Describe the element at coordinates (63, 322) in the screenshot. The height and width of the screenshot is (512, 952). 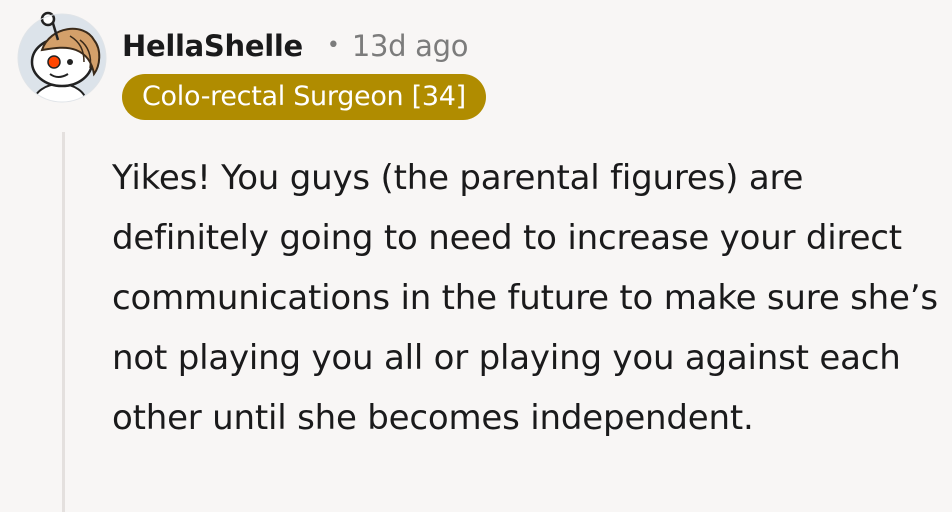
I see `thread-collapse-line` at that location.